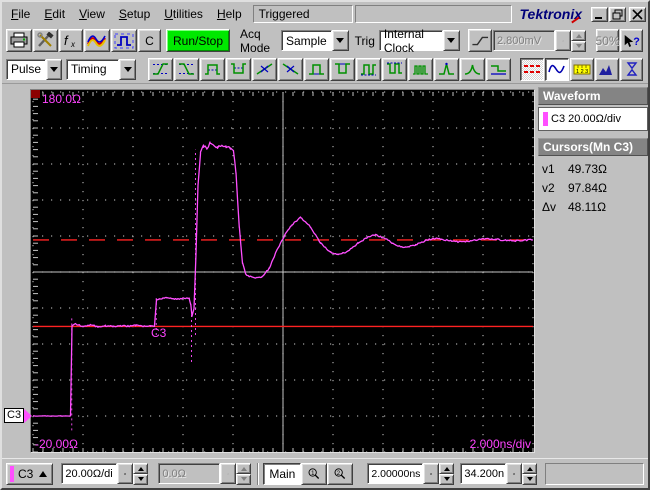 The image size is (650, 490). What do you see at coordinates (483, 473) in the screenshot?
I see `horizontal-delay-value: 34.200n` at bounding box center [483, 473].